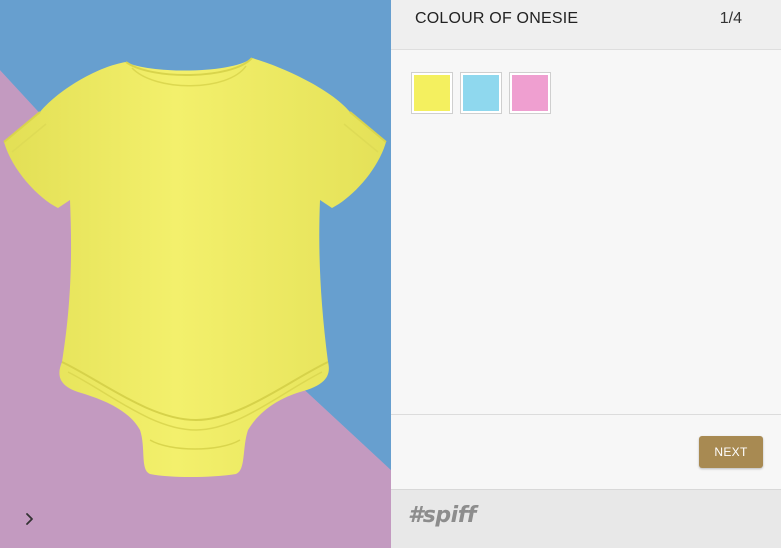  Describe the element at coordinates (586, 414) in the screenshot. I see `divider` at that location.